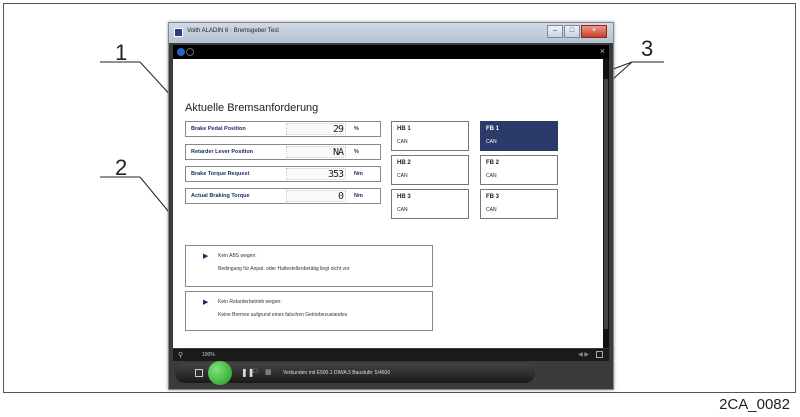 The image size is (800, 417). I want to click on bus-name: HB 3, so click(404, 197).